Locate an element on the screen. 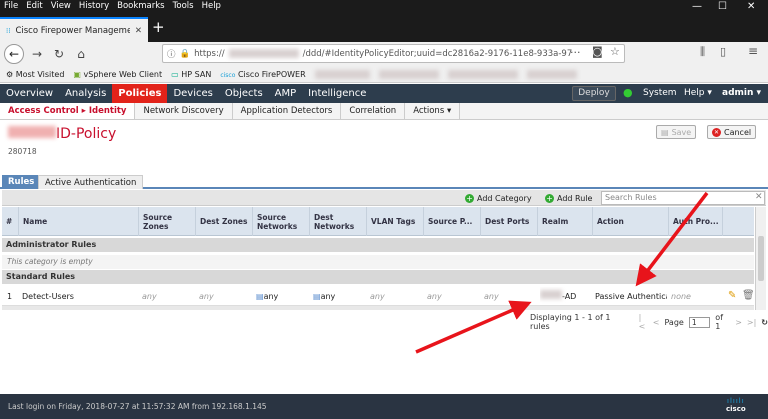 The width and height of the screenshot is (768, 419). annotation-arrow-action is located at coordinates (672, 239).